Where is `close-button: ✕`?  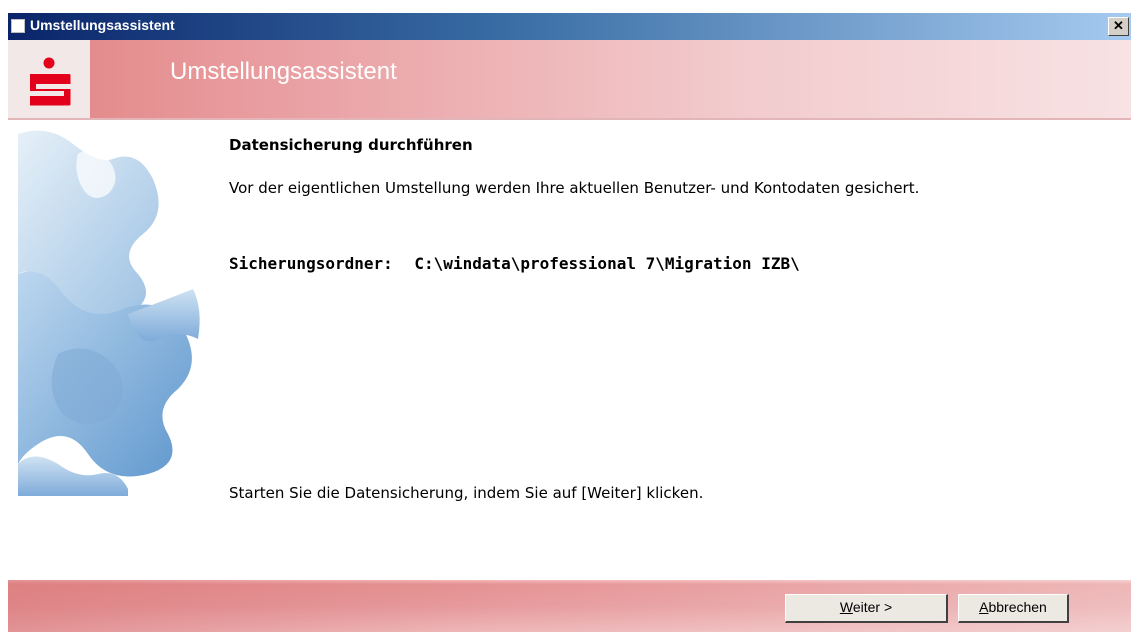 close-button: ✕ is located at coordinates (1118, 26).